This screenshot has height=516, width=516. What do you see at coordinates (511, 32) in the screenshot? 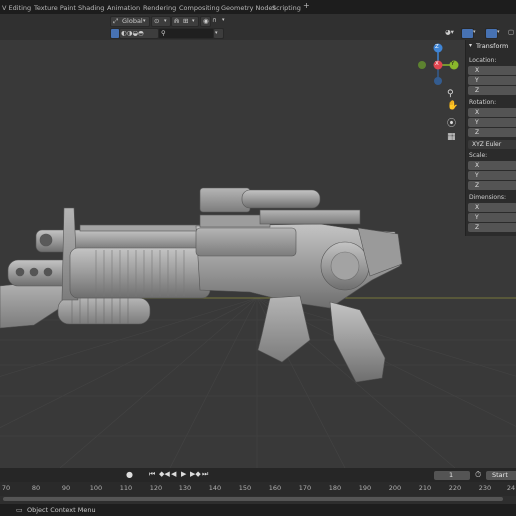
I see `xray-icon: ▢` at bounding box center [511, 32].